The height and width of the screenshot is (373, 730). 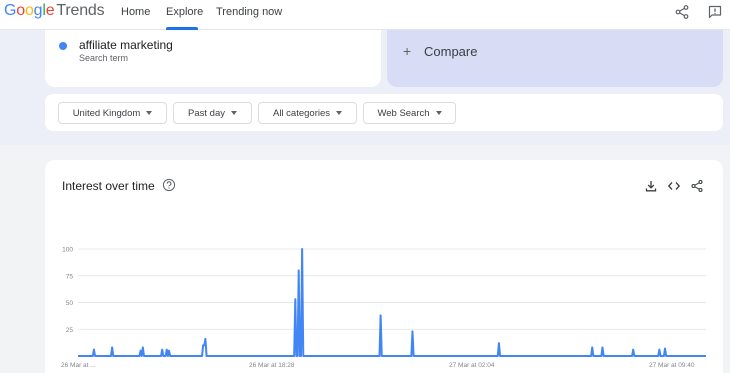 I want to click on y-tick-label: 50, so click(x=70, y=303).